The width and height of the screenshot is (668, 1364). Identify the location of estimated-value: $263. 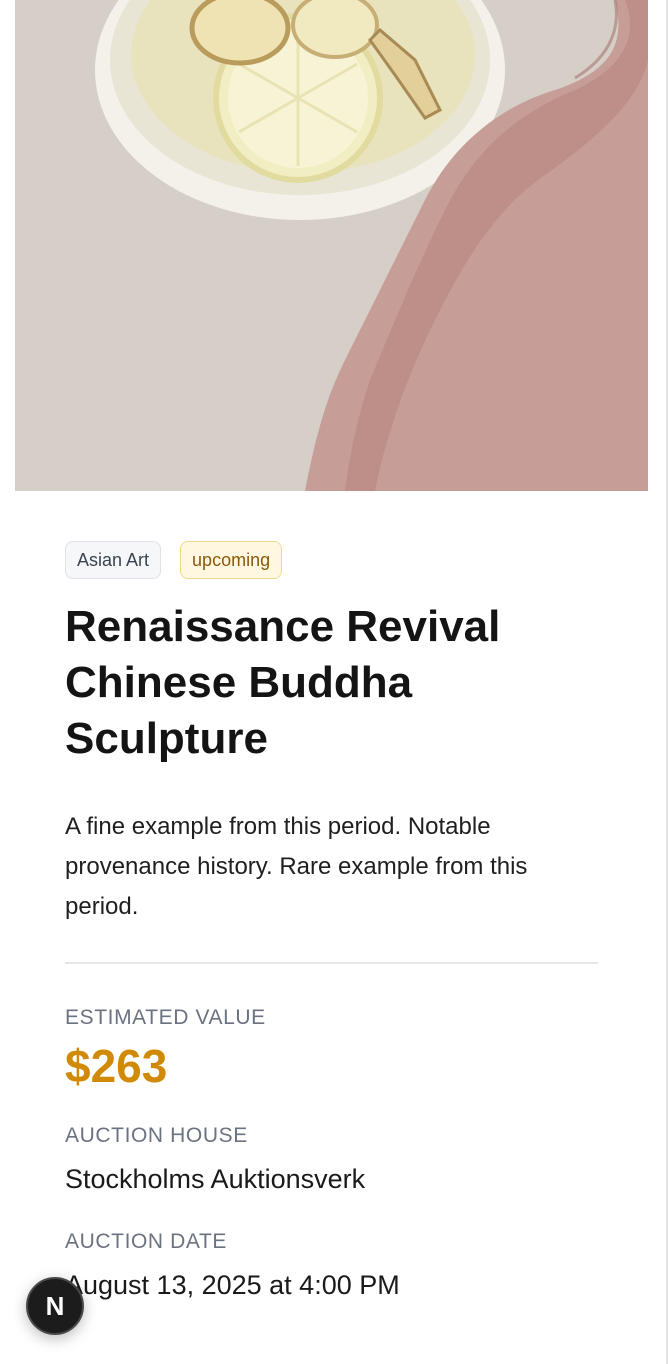
(116, 1066).